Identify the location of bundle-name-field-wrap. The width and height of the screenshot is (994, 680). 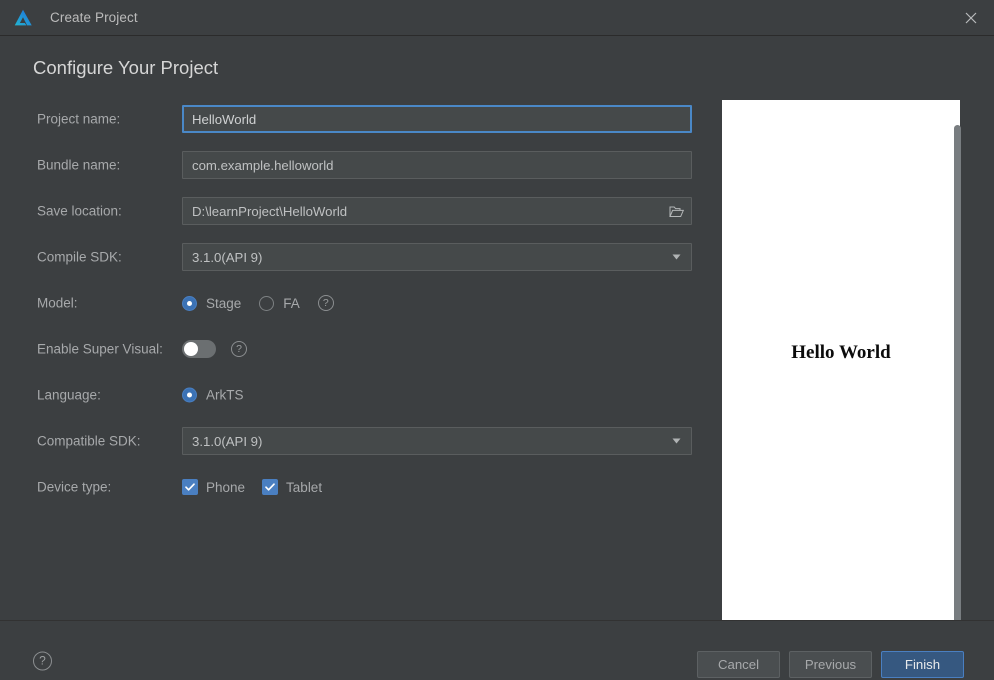
(437, 165).